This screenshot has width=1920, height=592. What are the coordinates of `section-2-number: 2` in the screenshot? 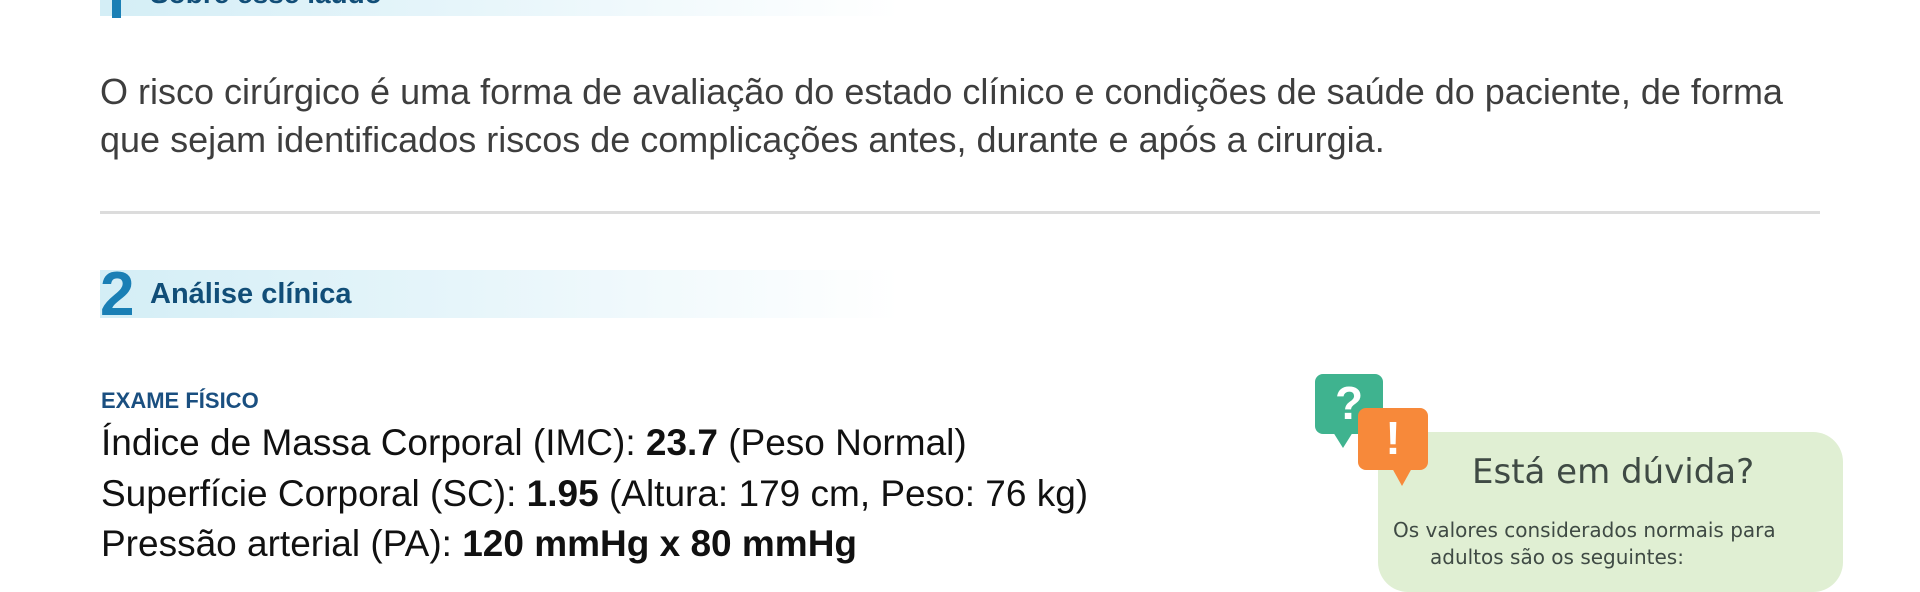 It's located at (117, 294).